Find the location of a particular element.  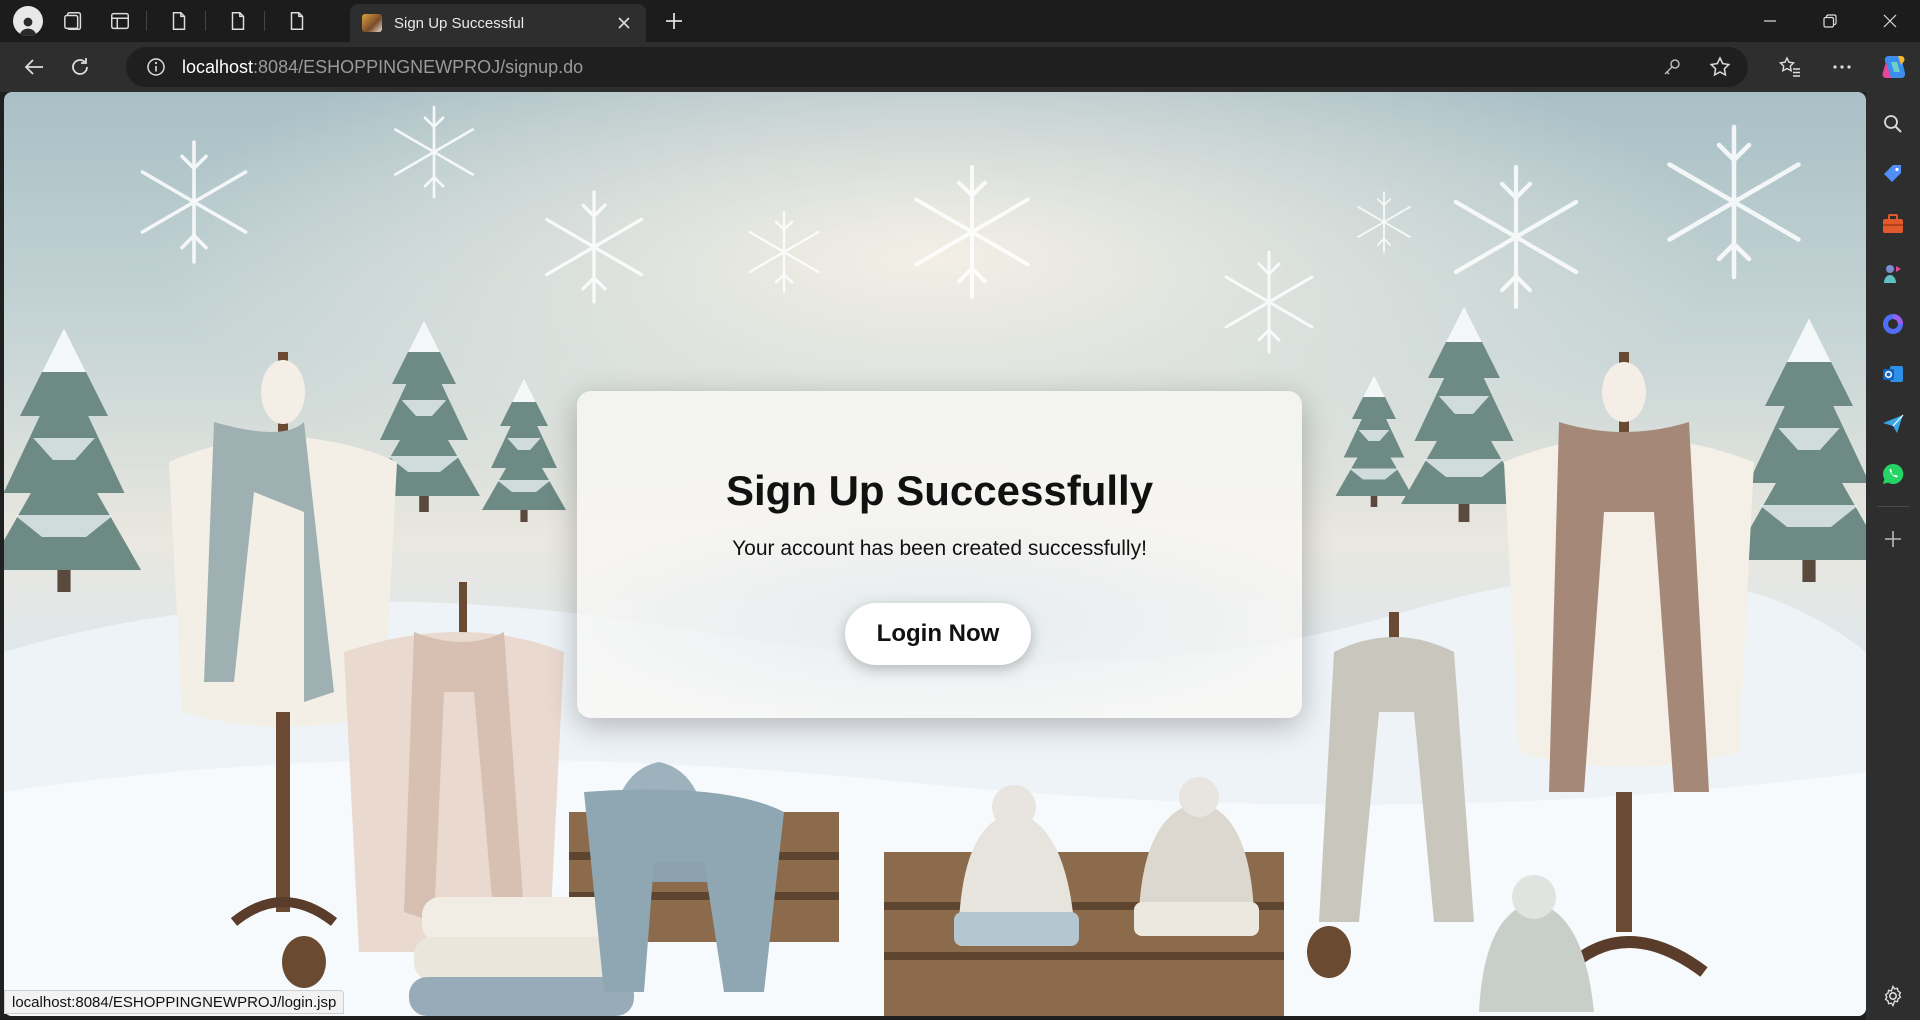

back-arrow-icon is located at coordinates (33, 67).